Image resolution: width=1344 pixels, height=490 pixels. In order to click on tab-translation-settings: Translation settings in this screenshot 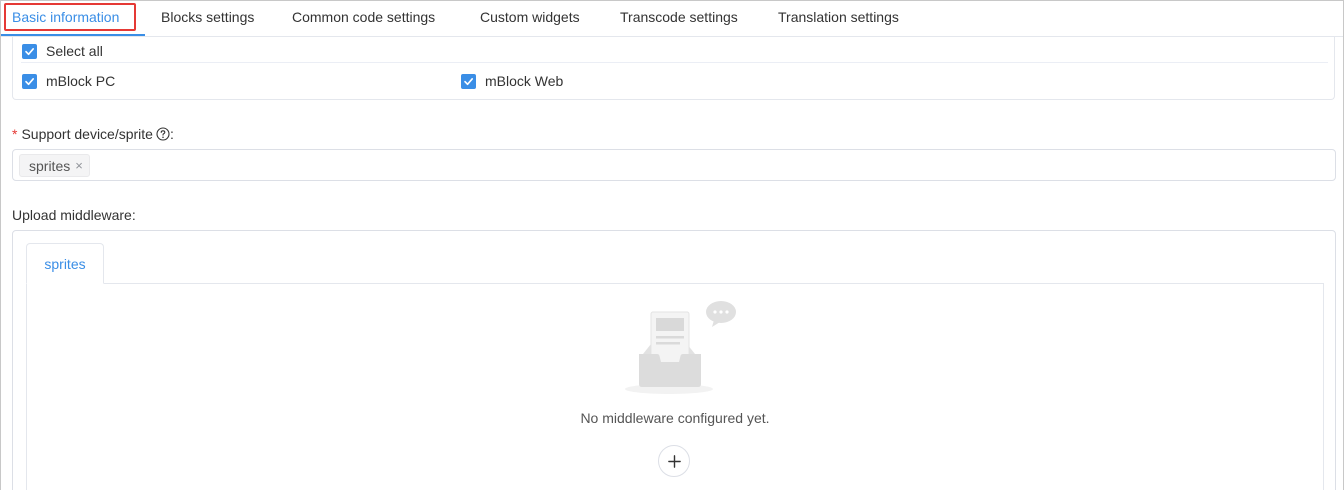, I will do `click(838, 19)`.